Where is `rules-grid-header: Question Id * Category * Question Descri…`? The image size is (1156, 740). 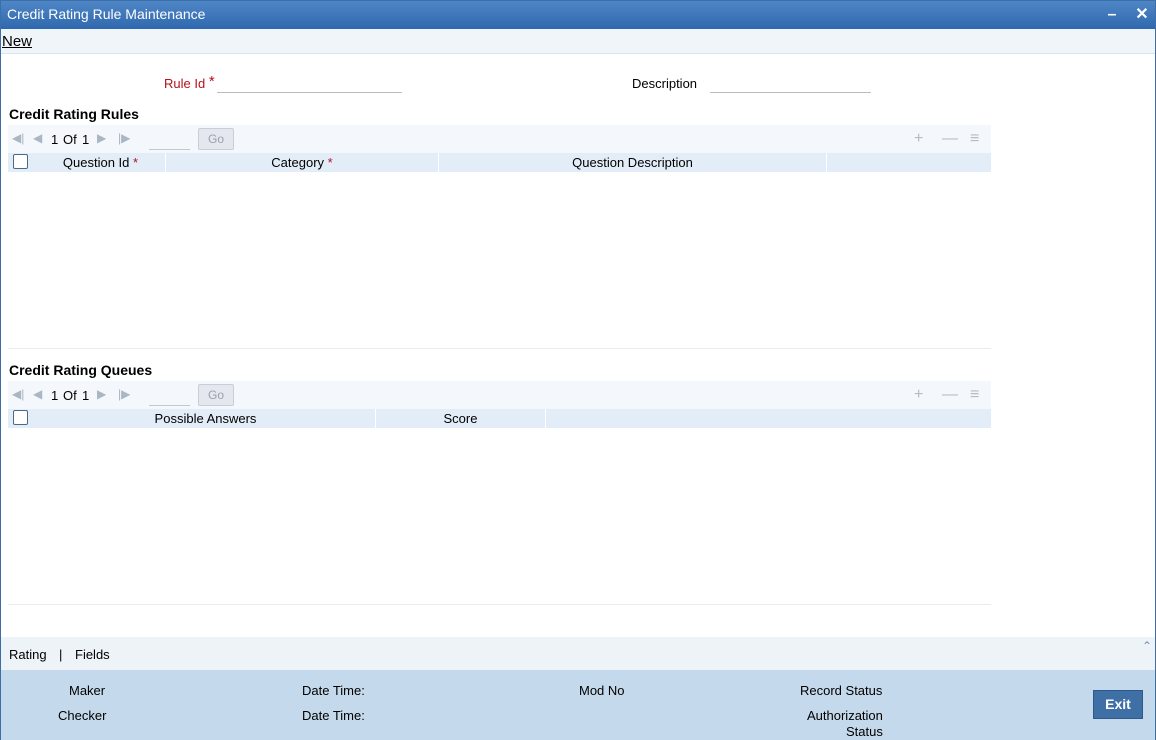 rules-grid-header: Question Id * Category * Question Descri… is located at coordinates (499, 162).